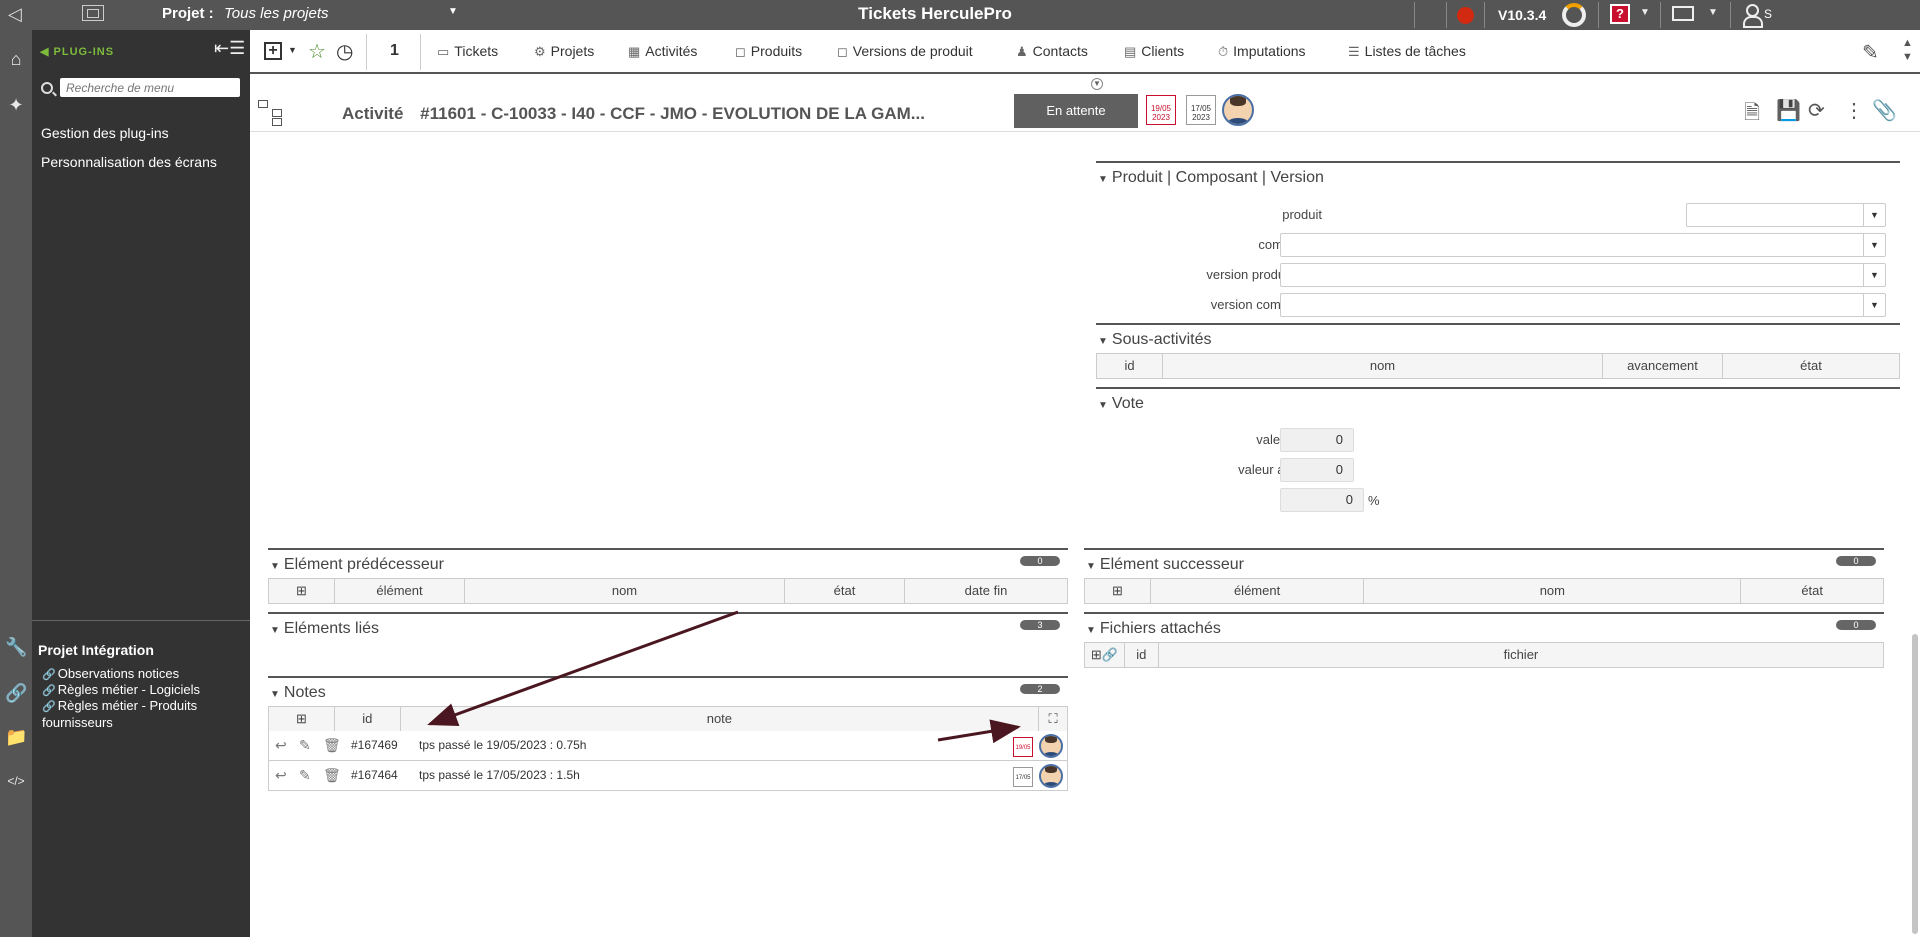 Image resolution: width=1920 pixels, height=937 pixels. I want to click on status-badge: En attente, so click(1076, 111).